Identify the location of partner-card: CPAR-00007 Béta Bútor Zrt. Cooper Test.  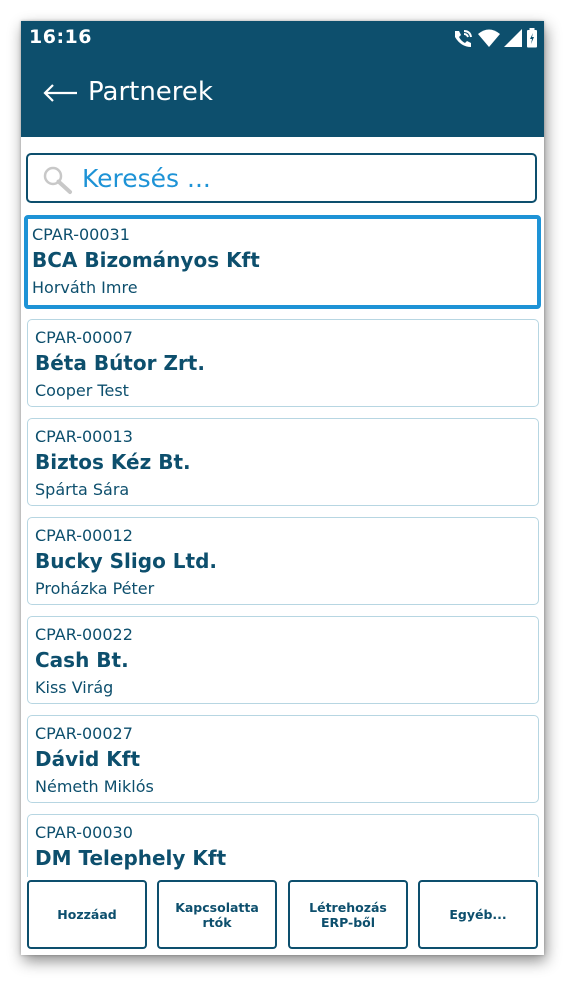
(283, 363).